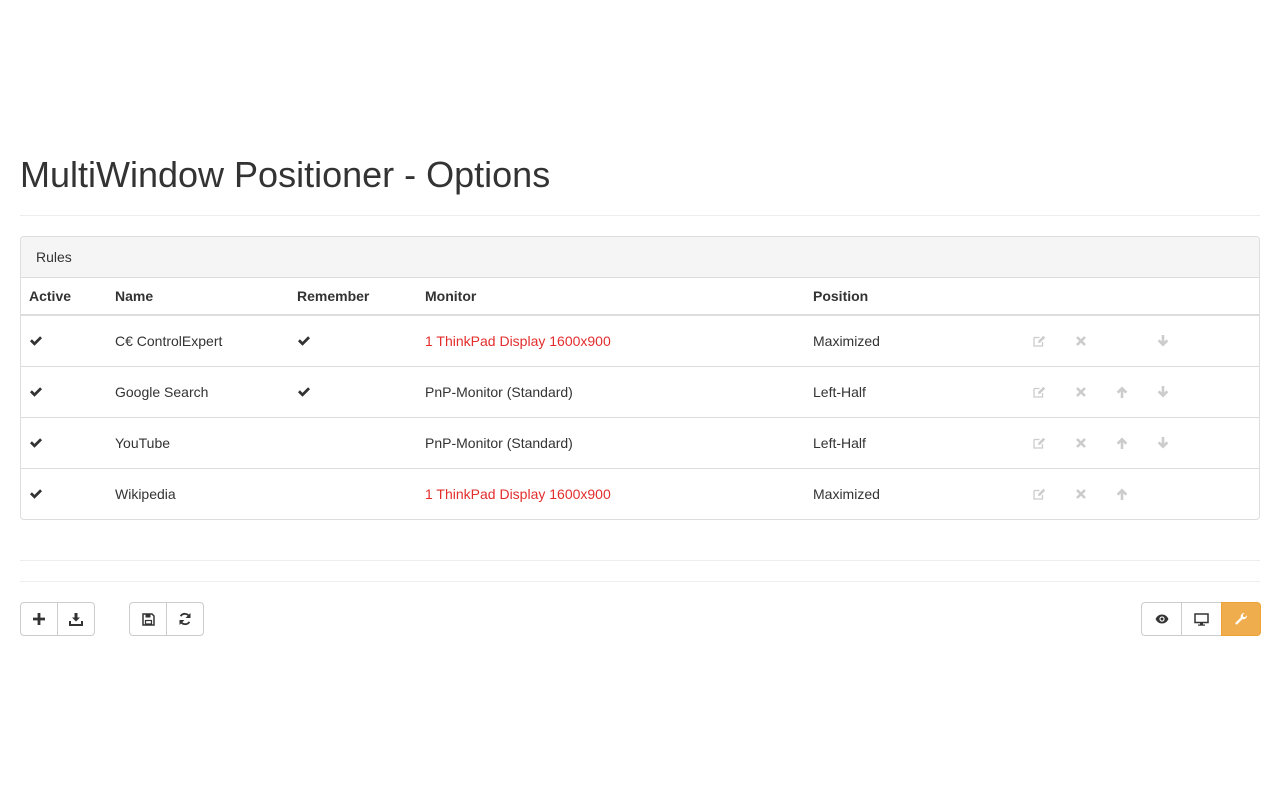  I want to click on plus-icon, so click(39, 619).